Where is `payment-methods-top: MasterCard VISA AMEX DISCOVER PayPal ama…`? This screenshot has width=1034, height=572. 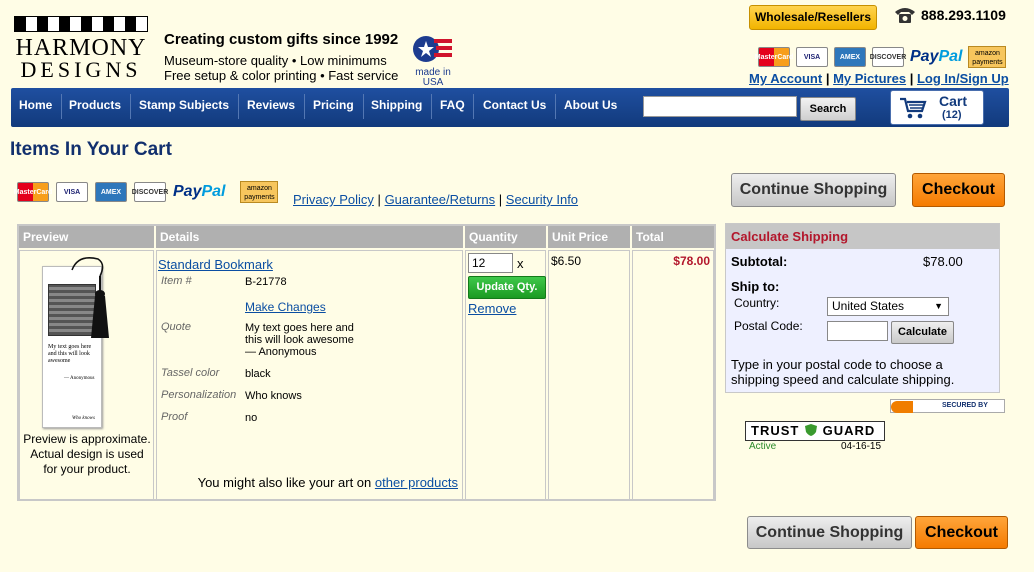 payment-methods-top: MasterCard VISA AMEX DISCOVER PayPal ama… is located at coordinates (881, 57).